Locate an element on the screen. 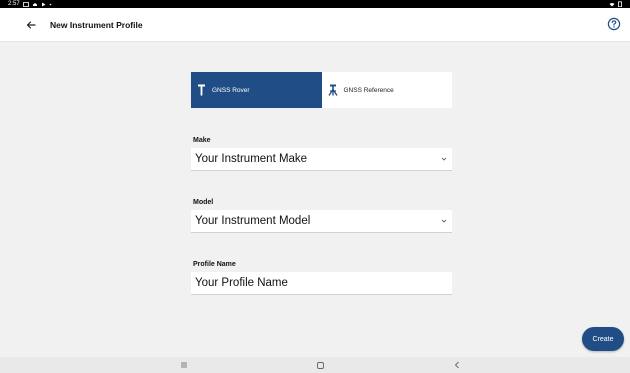 The image size is (630, 373). profile-name-input: Your Profile Name is located at coordinates (321, 283).